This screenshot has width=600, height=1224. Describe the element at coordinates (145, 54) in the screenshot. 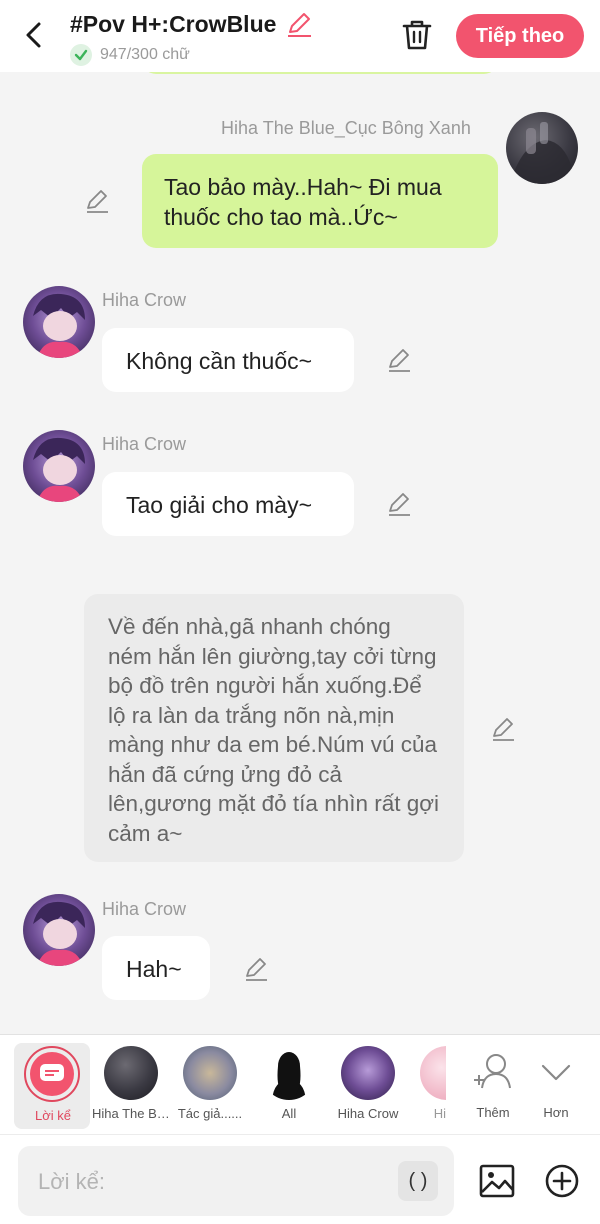

I see `word-count: 947/300 chữ` at that location.